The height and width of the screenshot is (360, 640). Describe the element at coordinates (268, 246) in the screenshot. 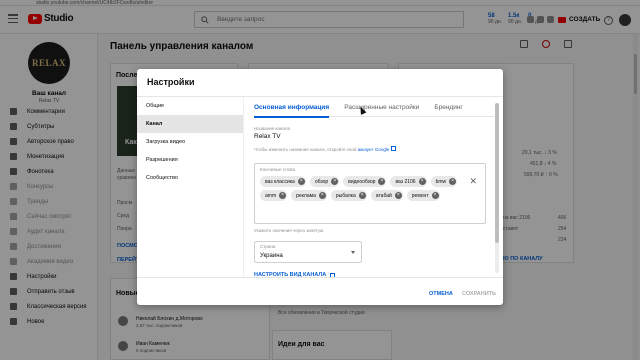

I see `country-label: Страна` at that location.